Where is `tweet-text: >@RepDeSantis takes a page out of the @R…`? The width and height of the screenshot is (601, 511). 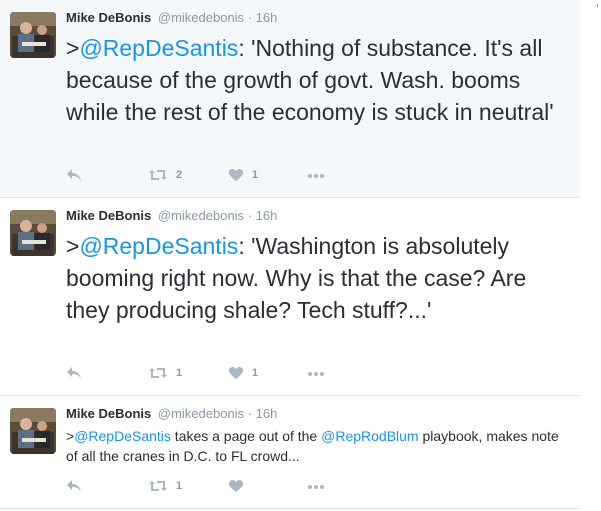 tweet-text: >@RepDeSantis takes a page out of the @R… is located at coordinates (318, 446).